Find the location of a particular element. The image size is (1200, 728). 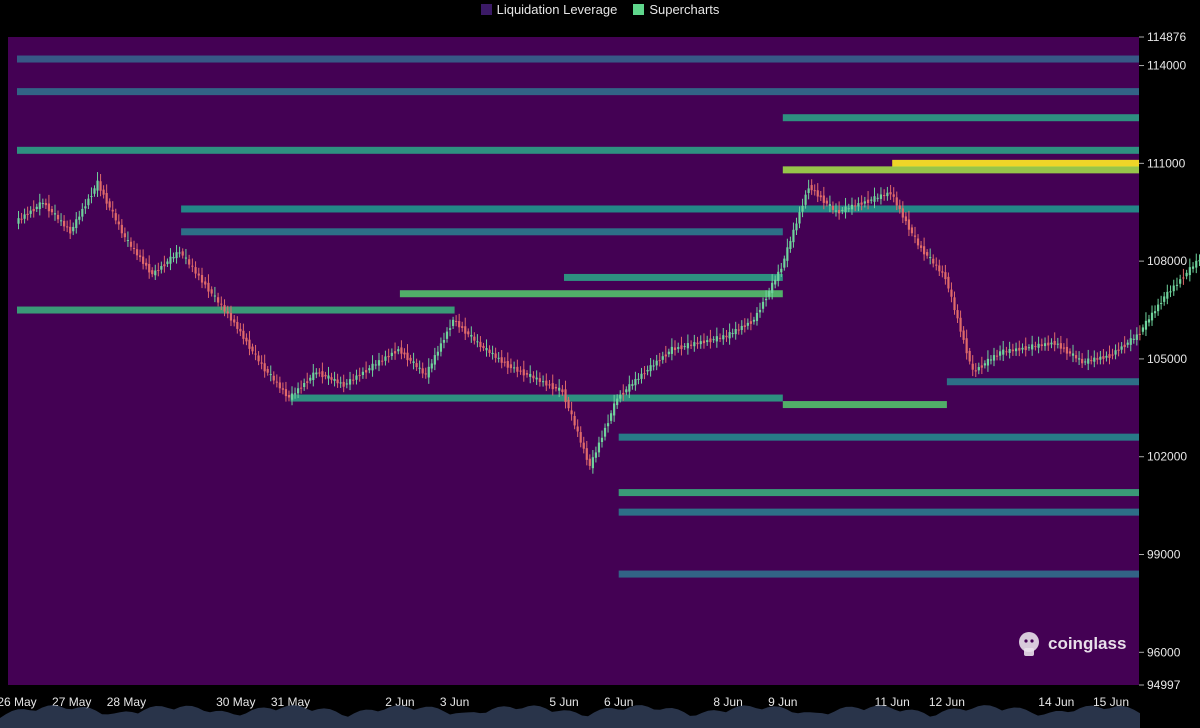

y-tick-label: 108000 is located at coordinates (1167, 261).